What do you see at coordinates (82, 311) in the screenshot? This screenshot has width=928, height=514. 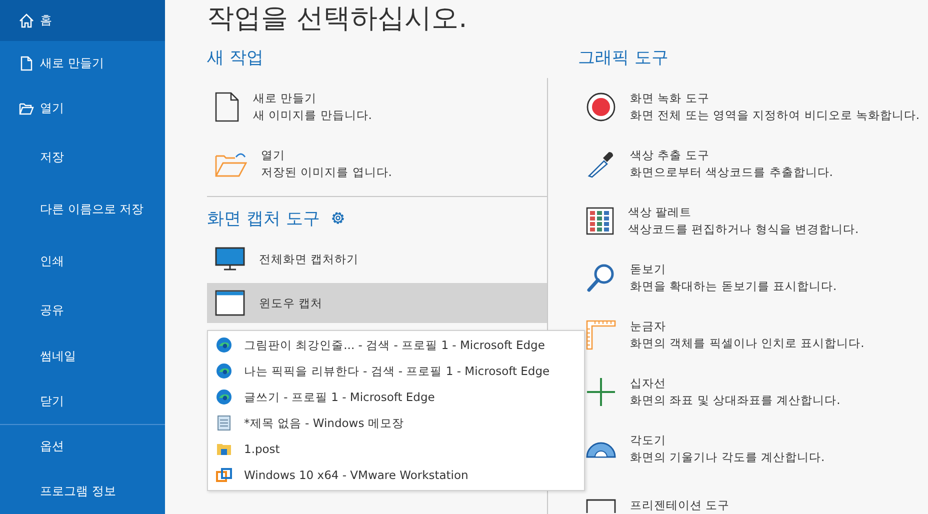 I see `sidebar-item: 공유` at bounding box center [82, 311].